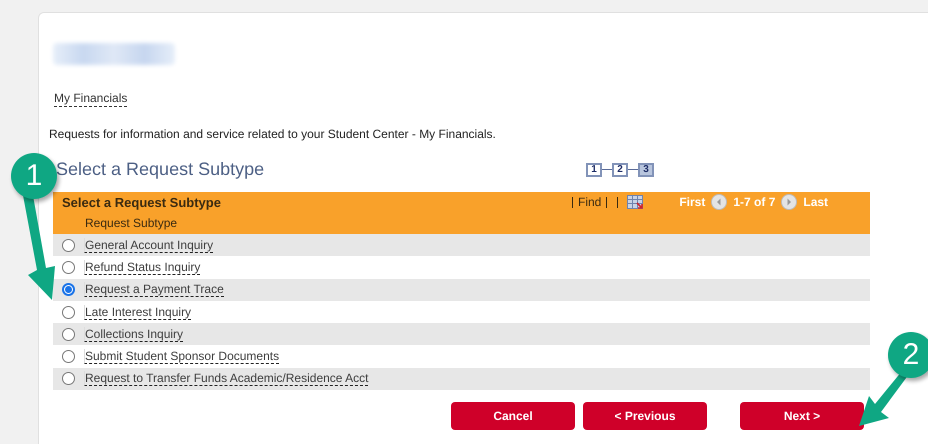 This screenshot has width=928, height=444. I want to click on subtype-link: Collections Inquiry, so click(134, 334).